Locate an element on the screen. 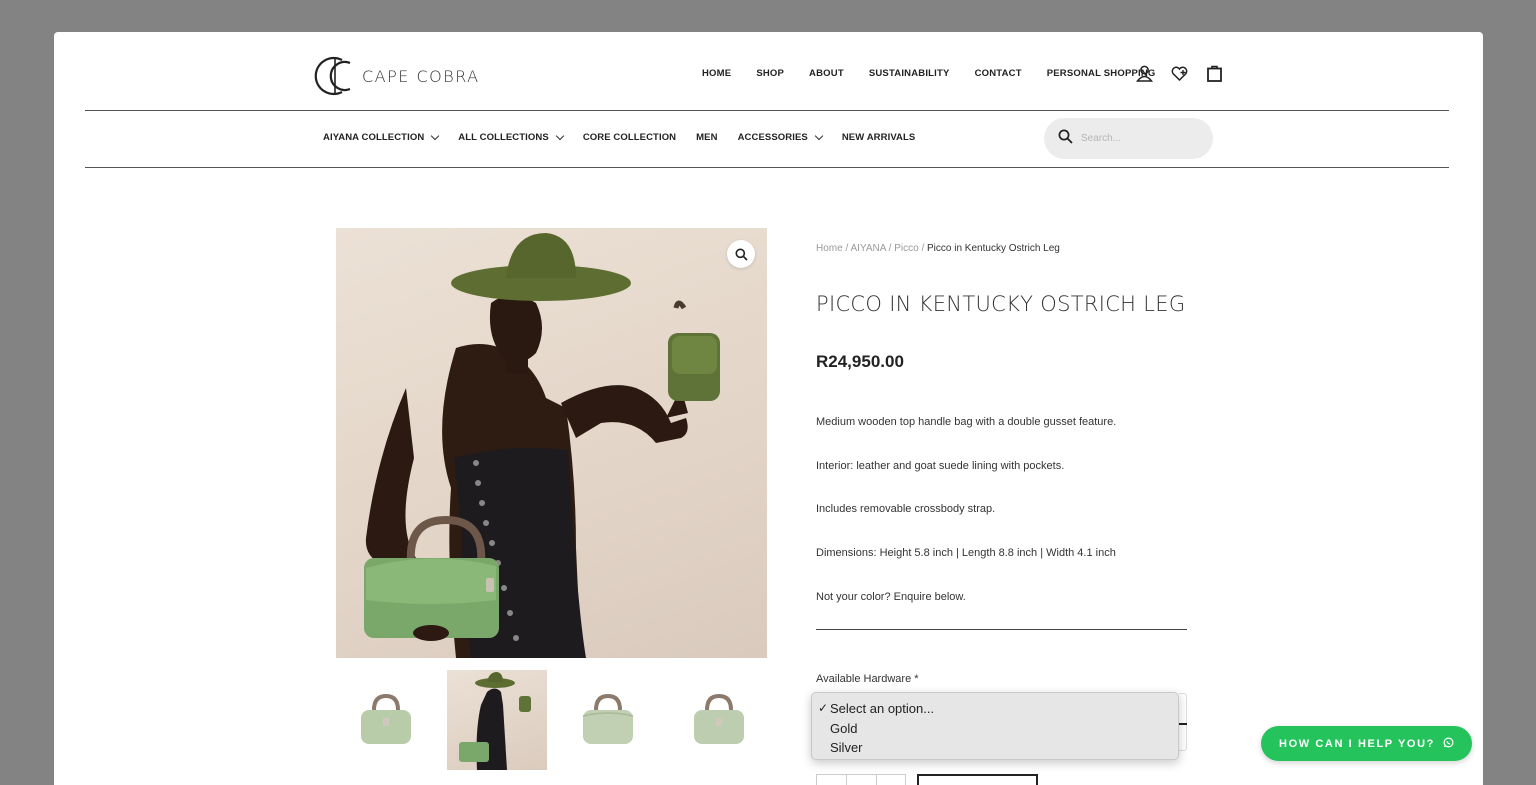 The image size is (1536, 785). nav-home: HOME is located at coordinates (716, 73).